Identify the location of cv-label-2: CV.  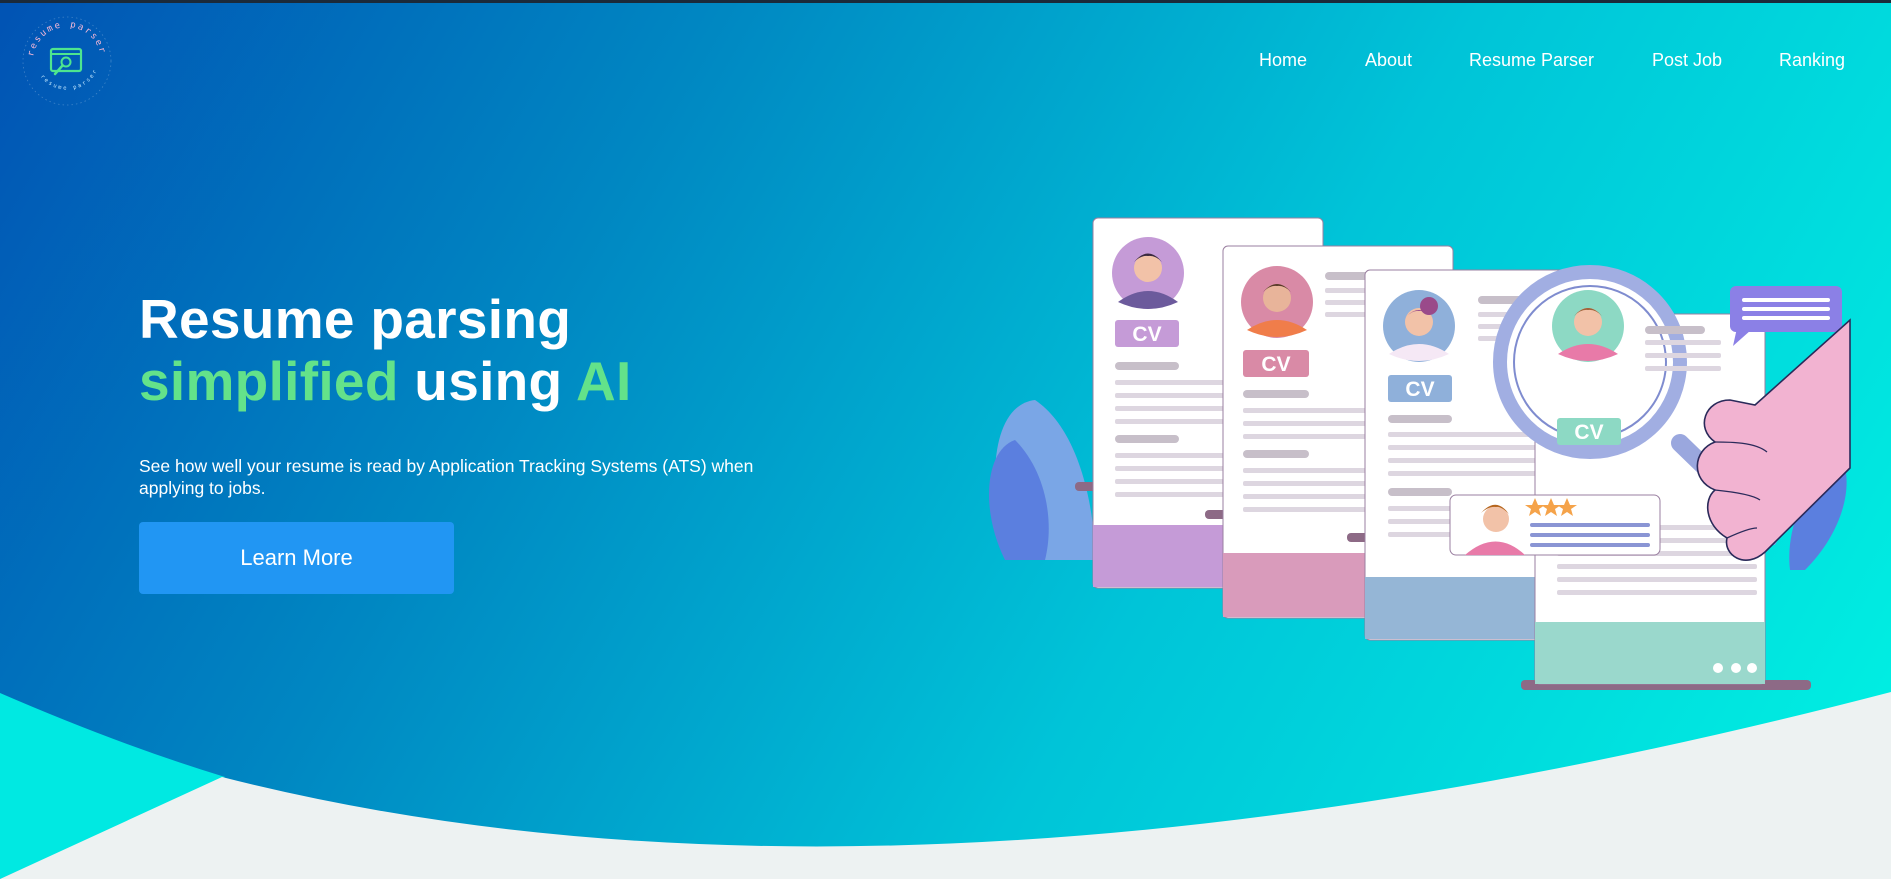
(1275, 364).